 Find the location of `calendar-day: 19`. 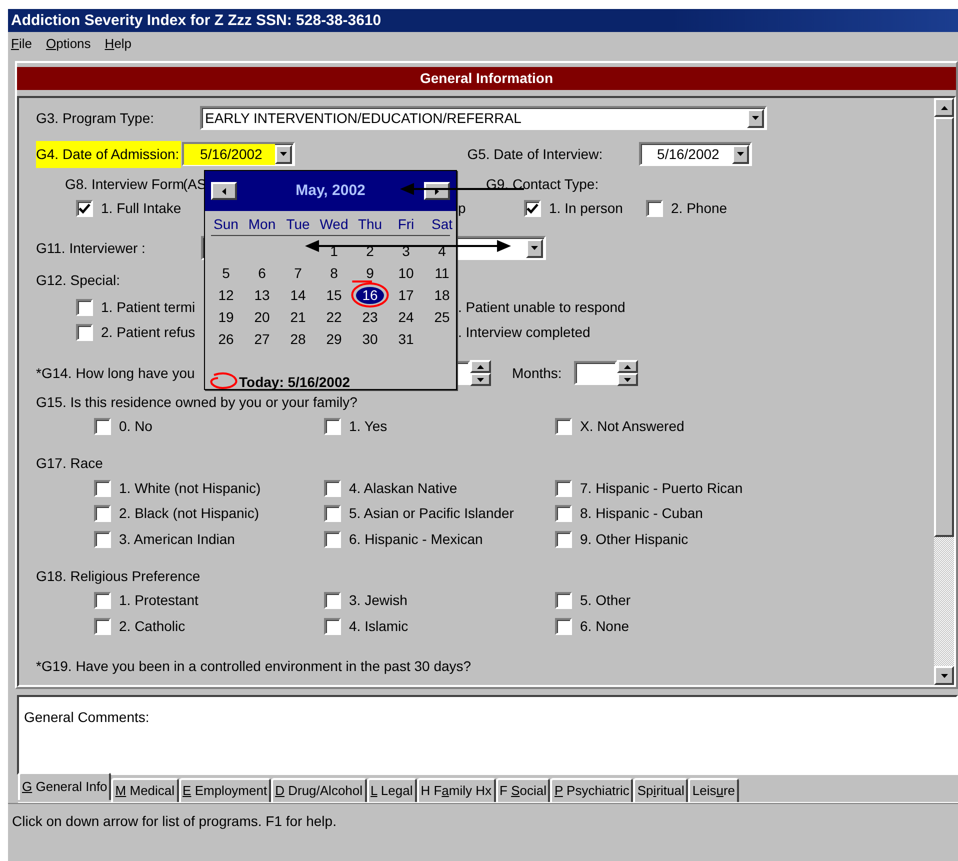

calendar-day: 19 is located at coordinates (226, 317).